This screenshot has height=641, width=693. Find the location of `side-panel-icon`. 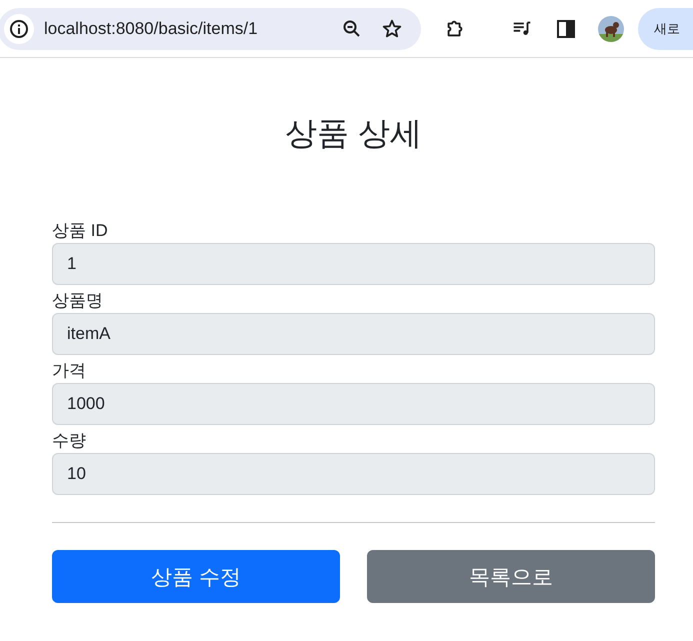

side-panel-icon is located at coordinates (566, 28).